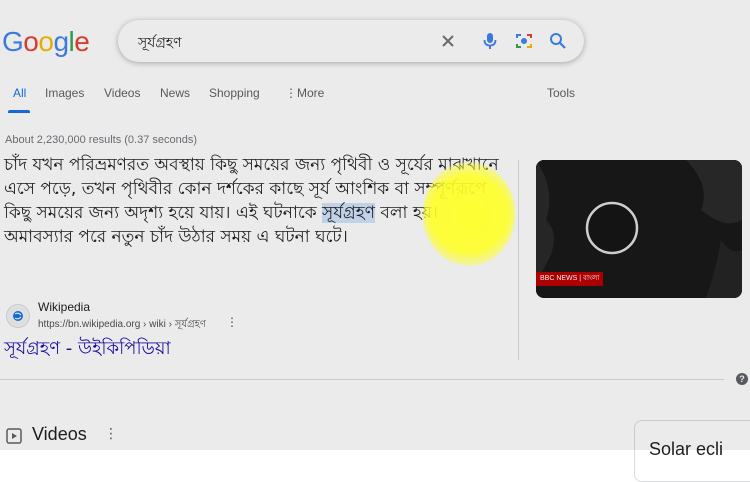 This screenshot has height=482, width=750. I want to click on tab-shopping: Shopping, so click(234, 93).